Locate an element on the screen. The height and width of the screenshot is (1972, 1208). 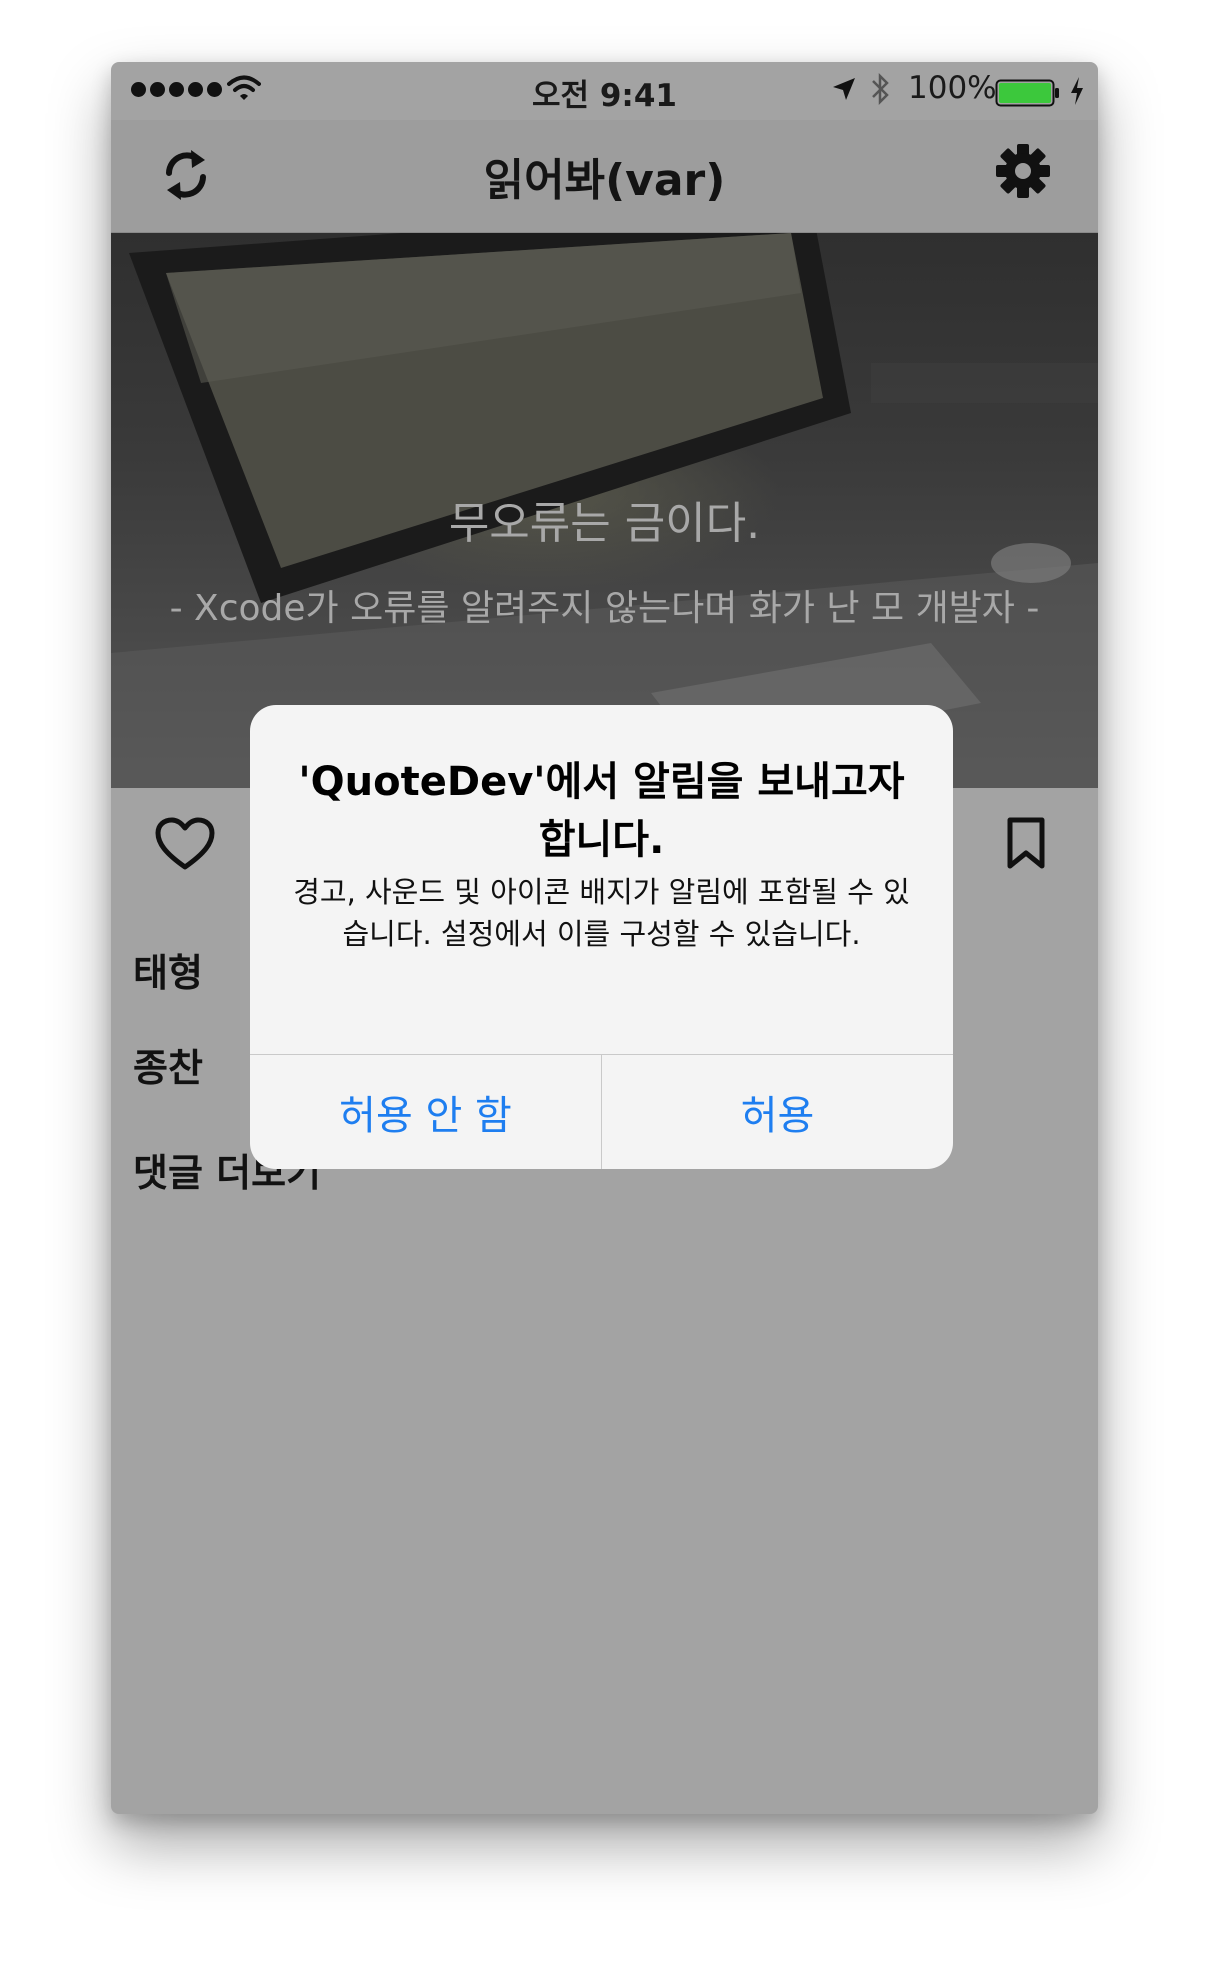
battery-percent: 100% is located at coordinates (952, 88).